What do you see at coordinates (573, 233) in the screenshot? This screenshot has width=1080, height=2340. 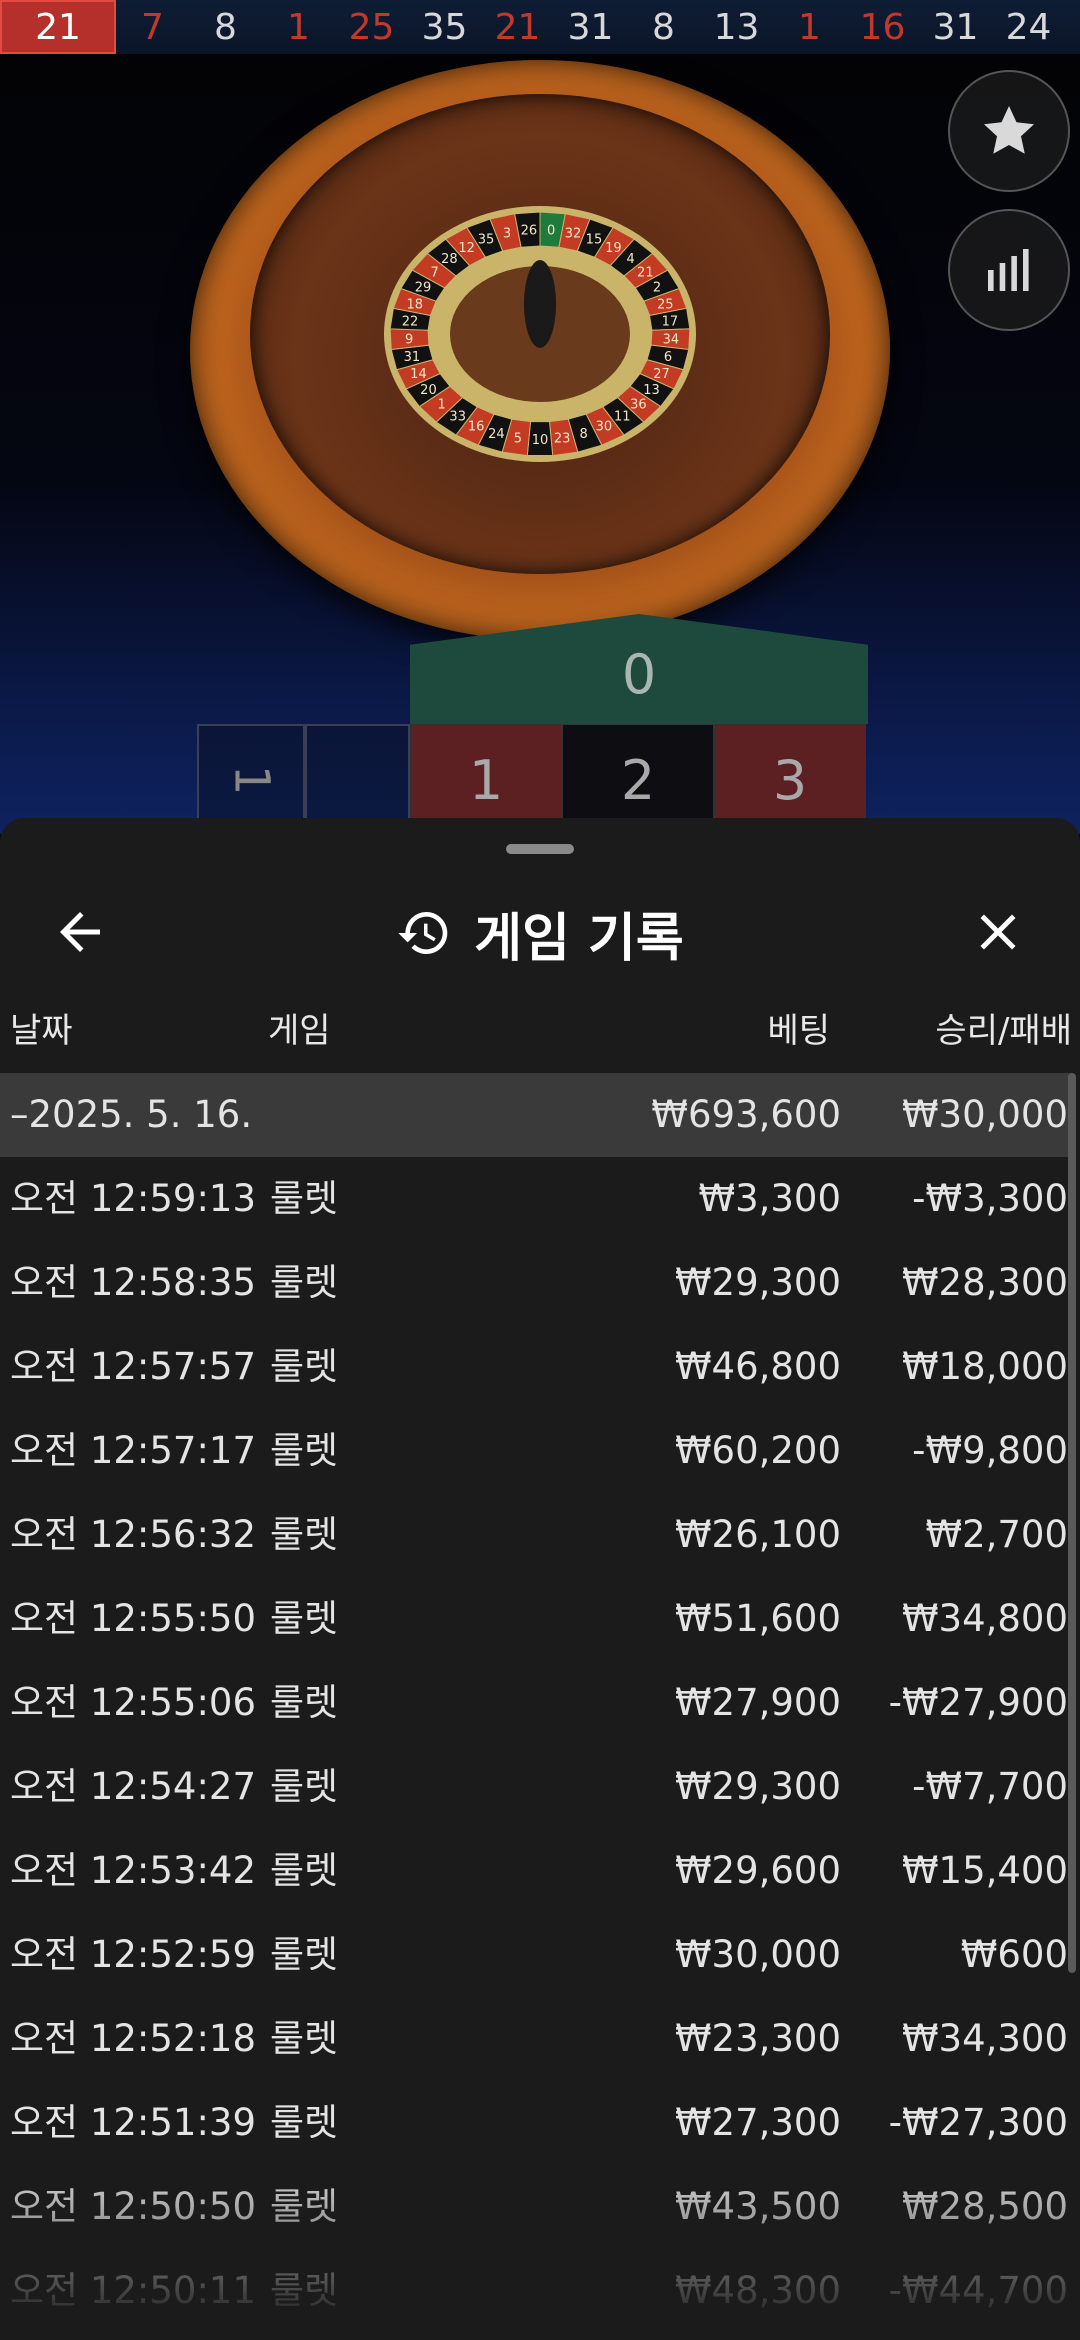 I see `wheel-number: 32` at bounding box center [573, 233].